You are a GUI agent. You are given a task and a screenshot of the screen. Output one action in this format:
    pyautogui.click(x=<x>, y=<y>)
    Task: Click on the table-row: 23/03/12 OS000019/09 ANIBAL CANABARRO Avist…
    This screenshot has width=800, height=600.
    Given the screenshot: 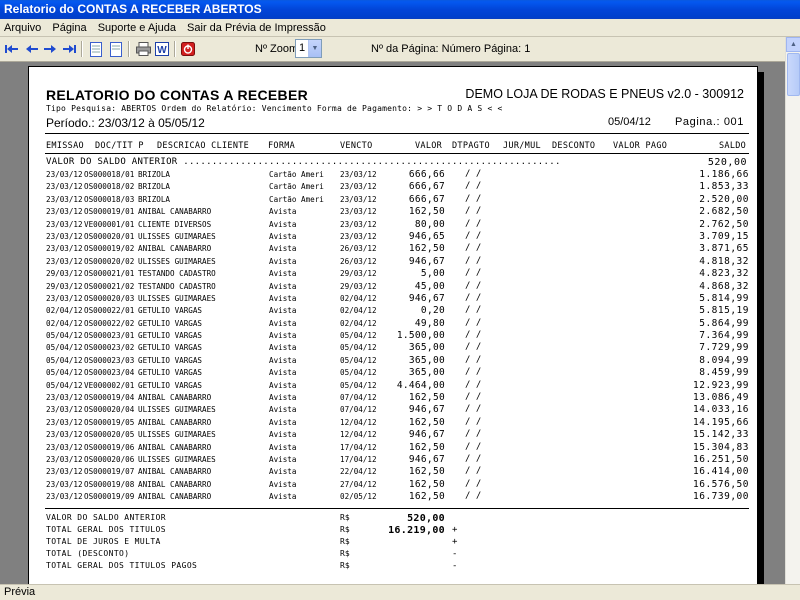 What is the action you would take?
    pyautogui.click(x=394, y=497)
    